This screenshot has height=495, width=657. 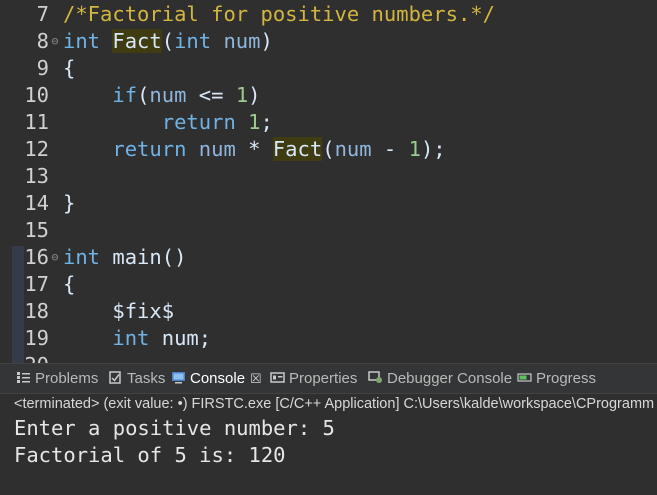 I want to click on code-token: main(), so click(x=149, y=257).